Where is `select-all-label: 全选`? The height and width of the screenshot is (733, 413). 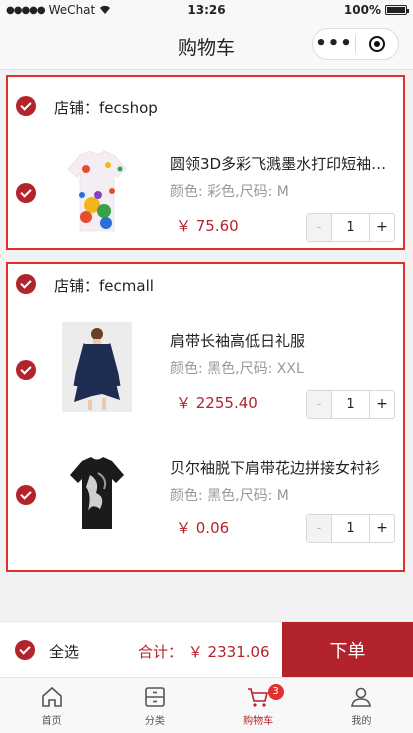 select-all-label: 全选 is located at coordinates (64, 651).